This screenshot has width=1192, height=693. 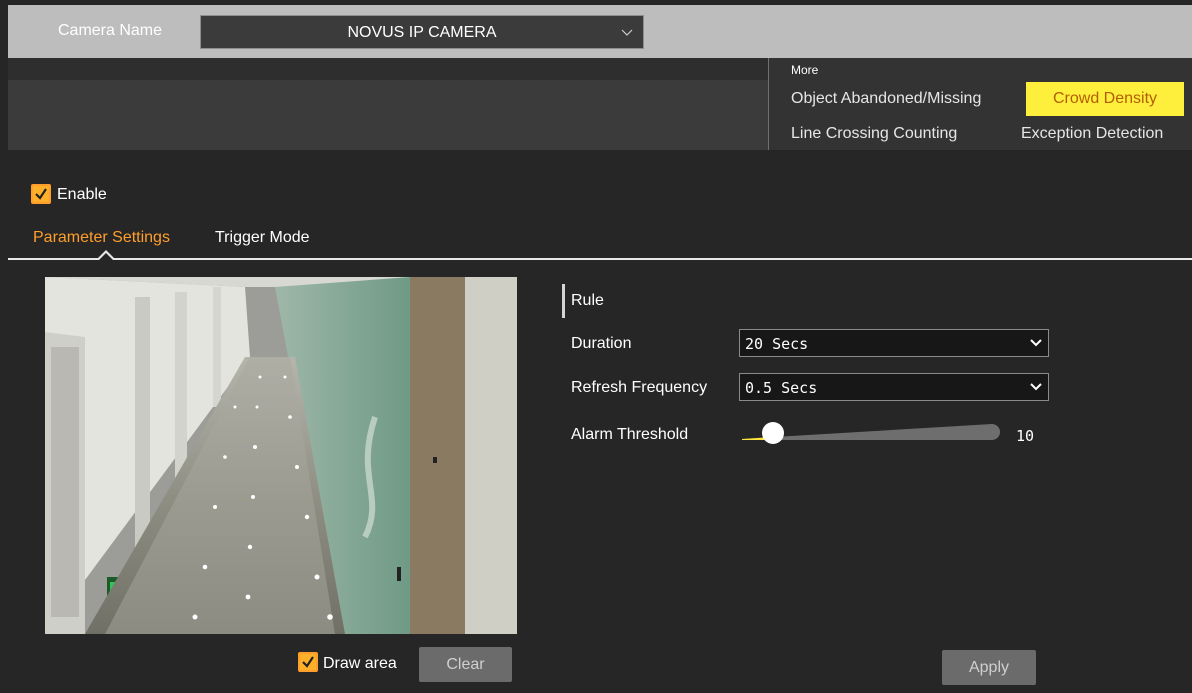 What do you see at coordinates (639, 387) in the screenshot?
I see `refresh-frequency-label: Refresh Frequency` at bounding box center [639, 387].